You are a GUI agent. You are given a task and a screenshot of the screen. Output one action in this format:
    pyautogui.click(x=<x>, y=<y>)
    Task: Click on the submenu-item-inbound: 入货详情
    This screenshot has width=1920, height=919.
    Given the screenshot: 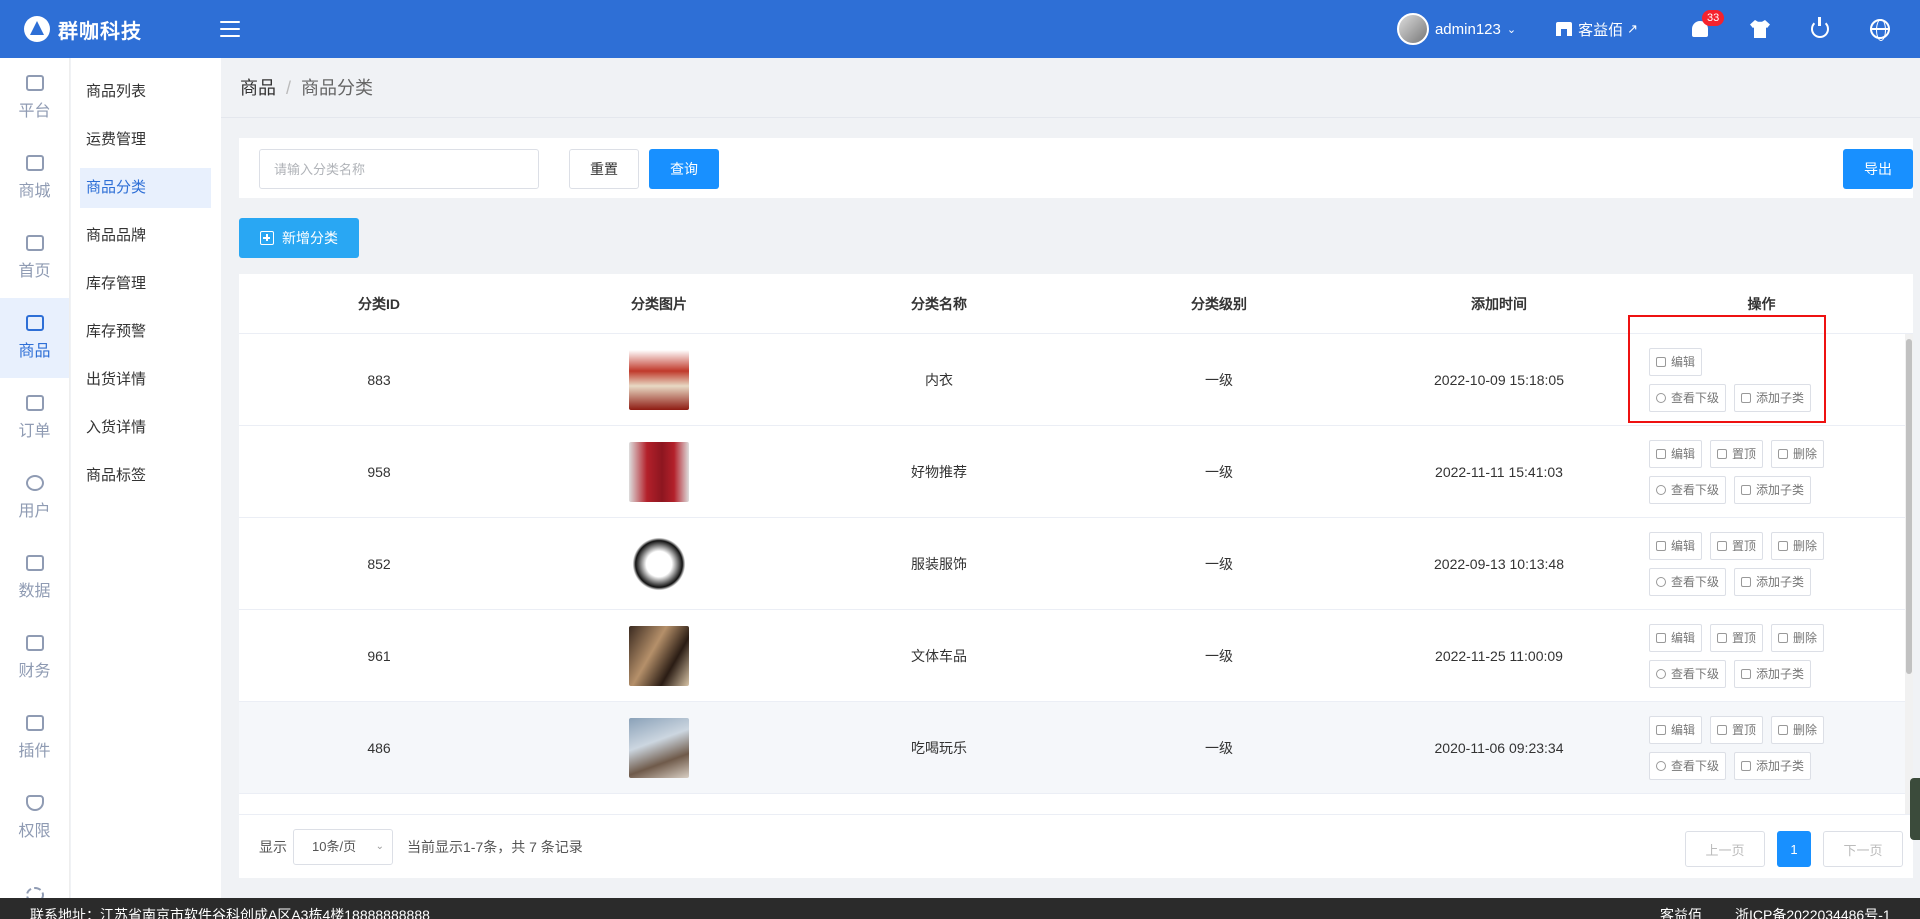 What is the action you would take?
    pyautogui.click(x=145, y=428)
    